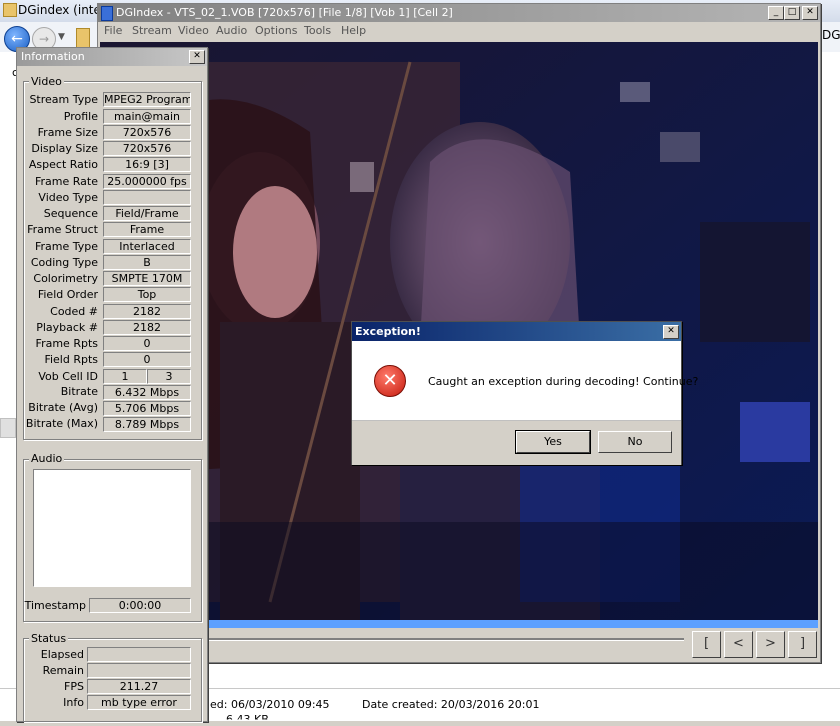  Describe the element at coordinates (802, 644) in the screenshot. I see `mark-end-button: ]` at that location.